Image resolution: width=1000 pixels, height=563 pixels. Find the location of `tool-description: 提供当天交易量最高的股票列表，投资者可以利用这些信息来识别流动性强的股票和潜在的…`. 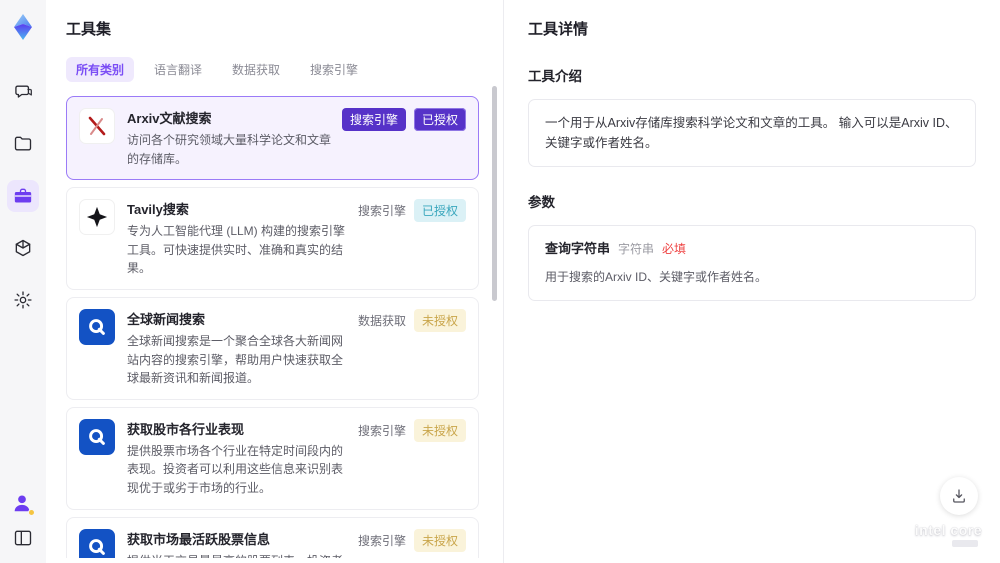

tool-description: 提供当天交易量最高的股票列表，投资者可以利用这些信息来识别流动性强的股票和潜在的… is located at coordinates (237, 555).